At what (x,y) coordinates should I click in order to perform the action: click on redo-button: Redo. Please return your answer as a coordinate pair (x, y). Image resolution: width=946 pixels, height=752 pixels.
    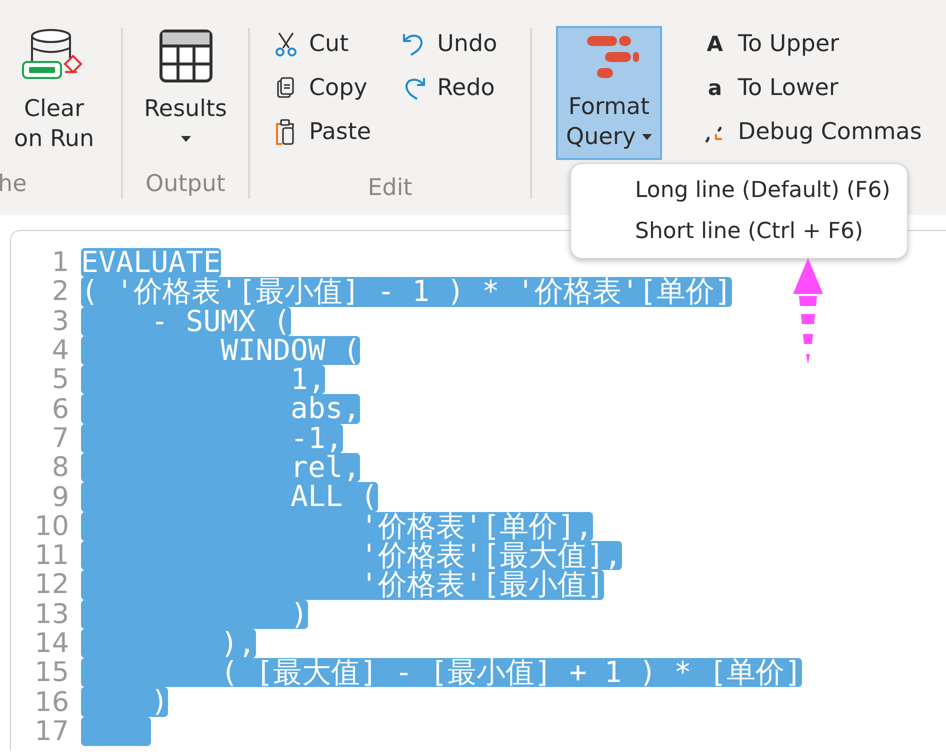
    Looking at the image, I should click on (449, 87).